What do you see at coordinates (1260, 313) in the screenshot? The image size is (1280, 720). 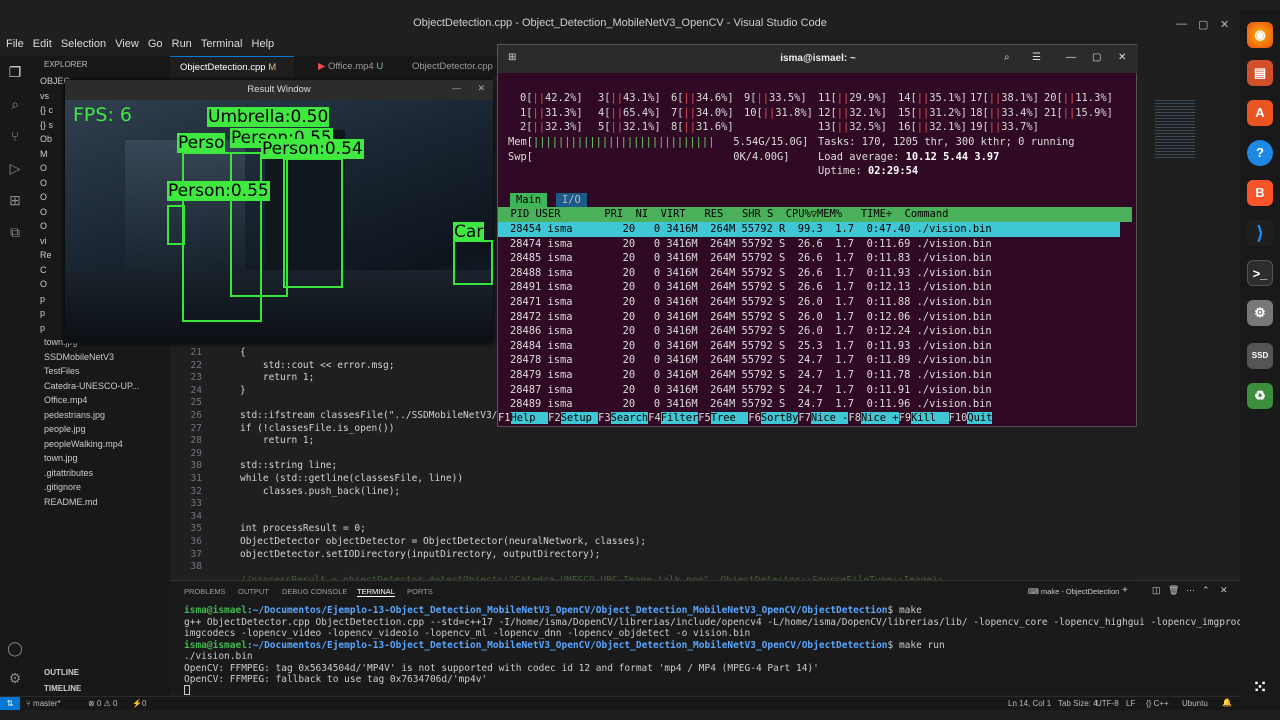 I see `settings-app-icon: ⚙` at bounding box center [1260, 313].